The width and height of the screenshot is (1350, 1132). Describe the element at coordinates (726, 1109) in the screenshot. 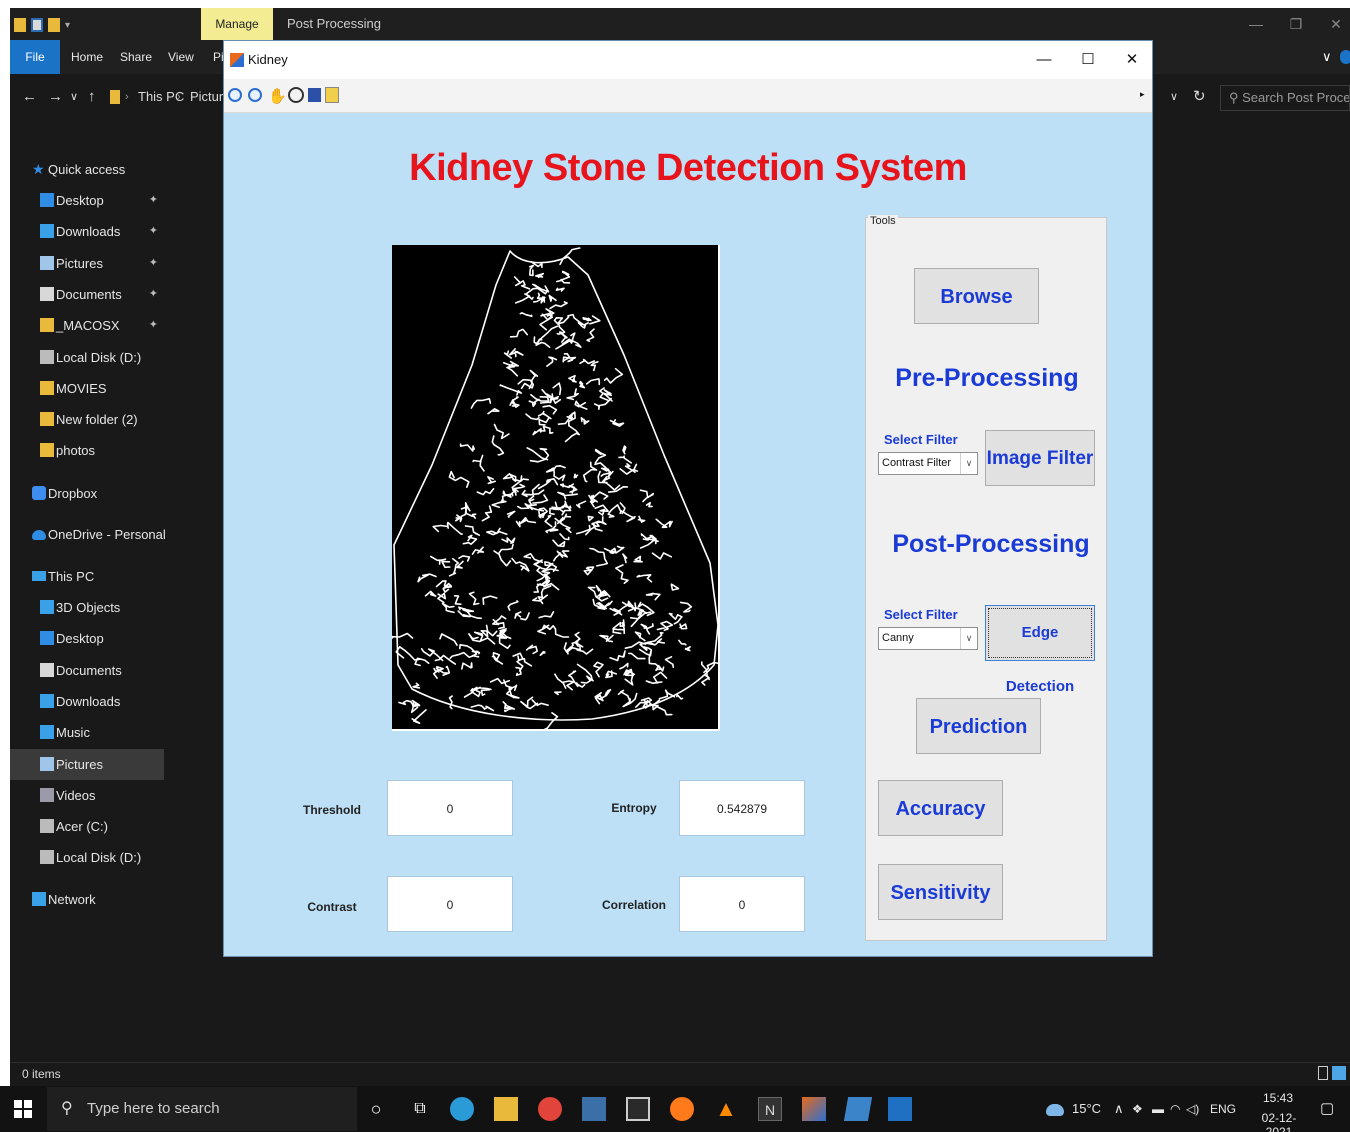

I see `vlc-icon: ▲` at that location.